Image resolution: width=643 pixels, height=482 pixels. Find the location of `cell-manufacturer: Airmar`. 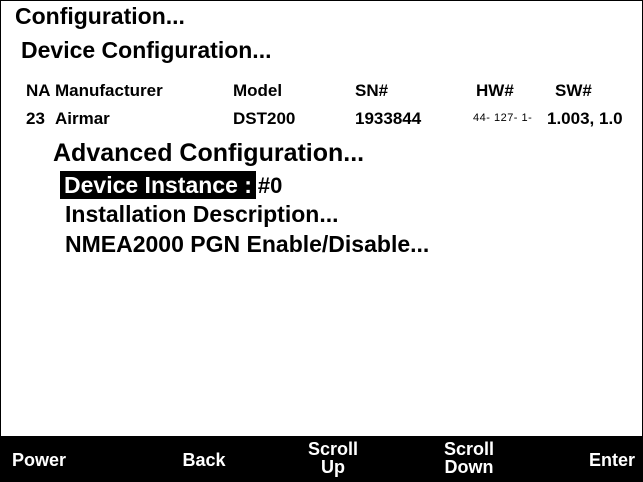

cell-manufacturer: Airmar is located at coordinates (82, 118).